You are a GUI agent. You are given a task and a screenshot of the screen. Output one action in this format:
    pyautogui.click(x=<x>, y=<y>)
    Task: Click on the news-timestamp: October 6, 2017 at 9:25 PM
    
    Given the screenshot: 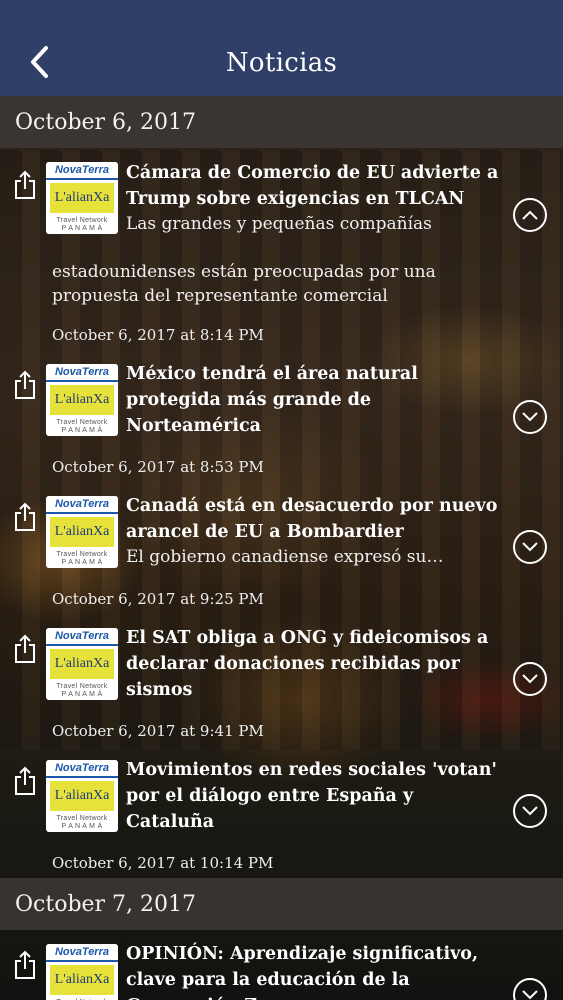 What is the action you would take?
    pyautogui.click(x=158, y=599)
    